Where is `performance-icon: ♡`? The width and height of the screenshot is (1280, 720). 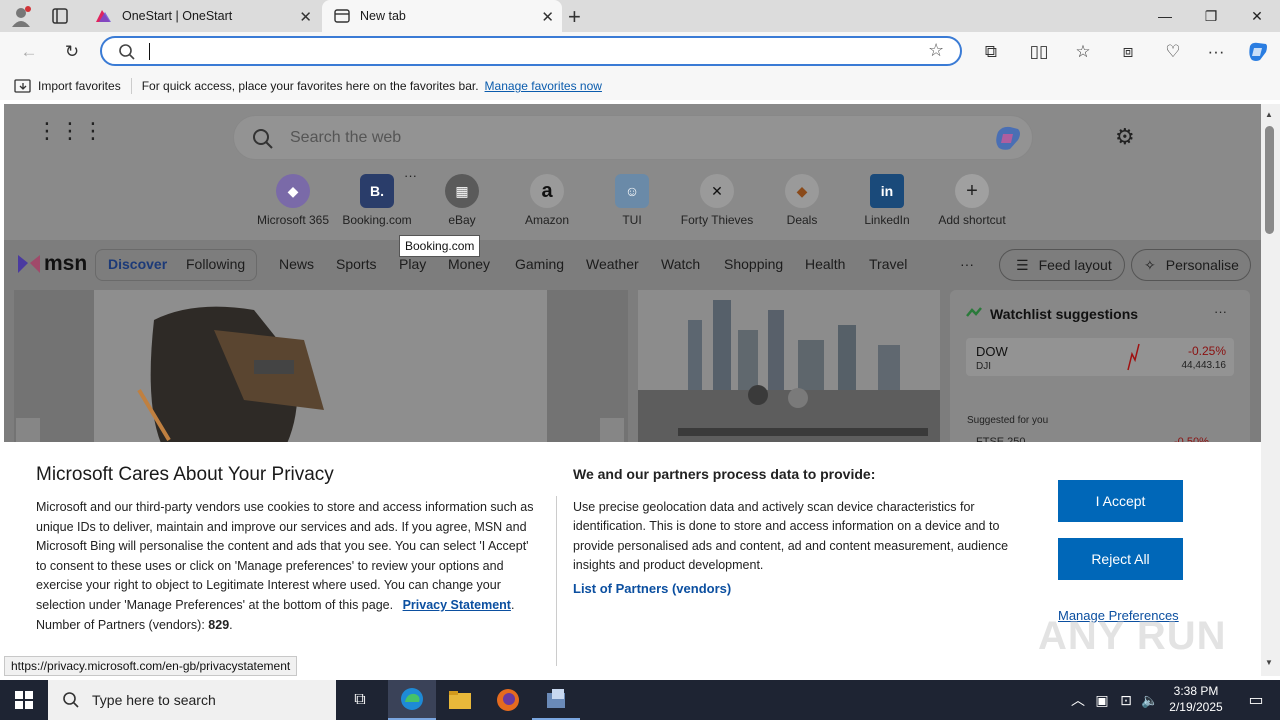 performance-icon: ♡ is located at coordinates (1173, 52).